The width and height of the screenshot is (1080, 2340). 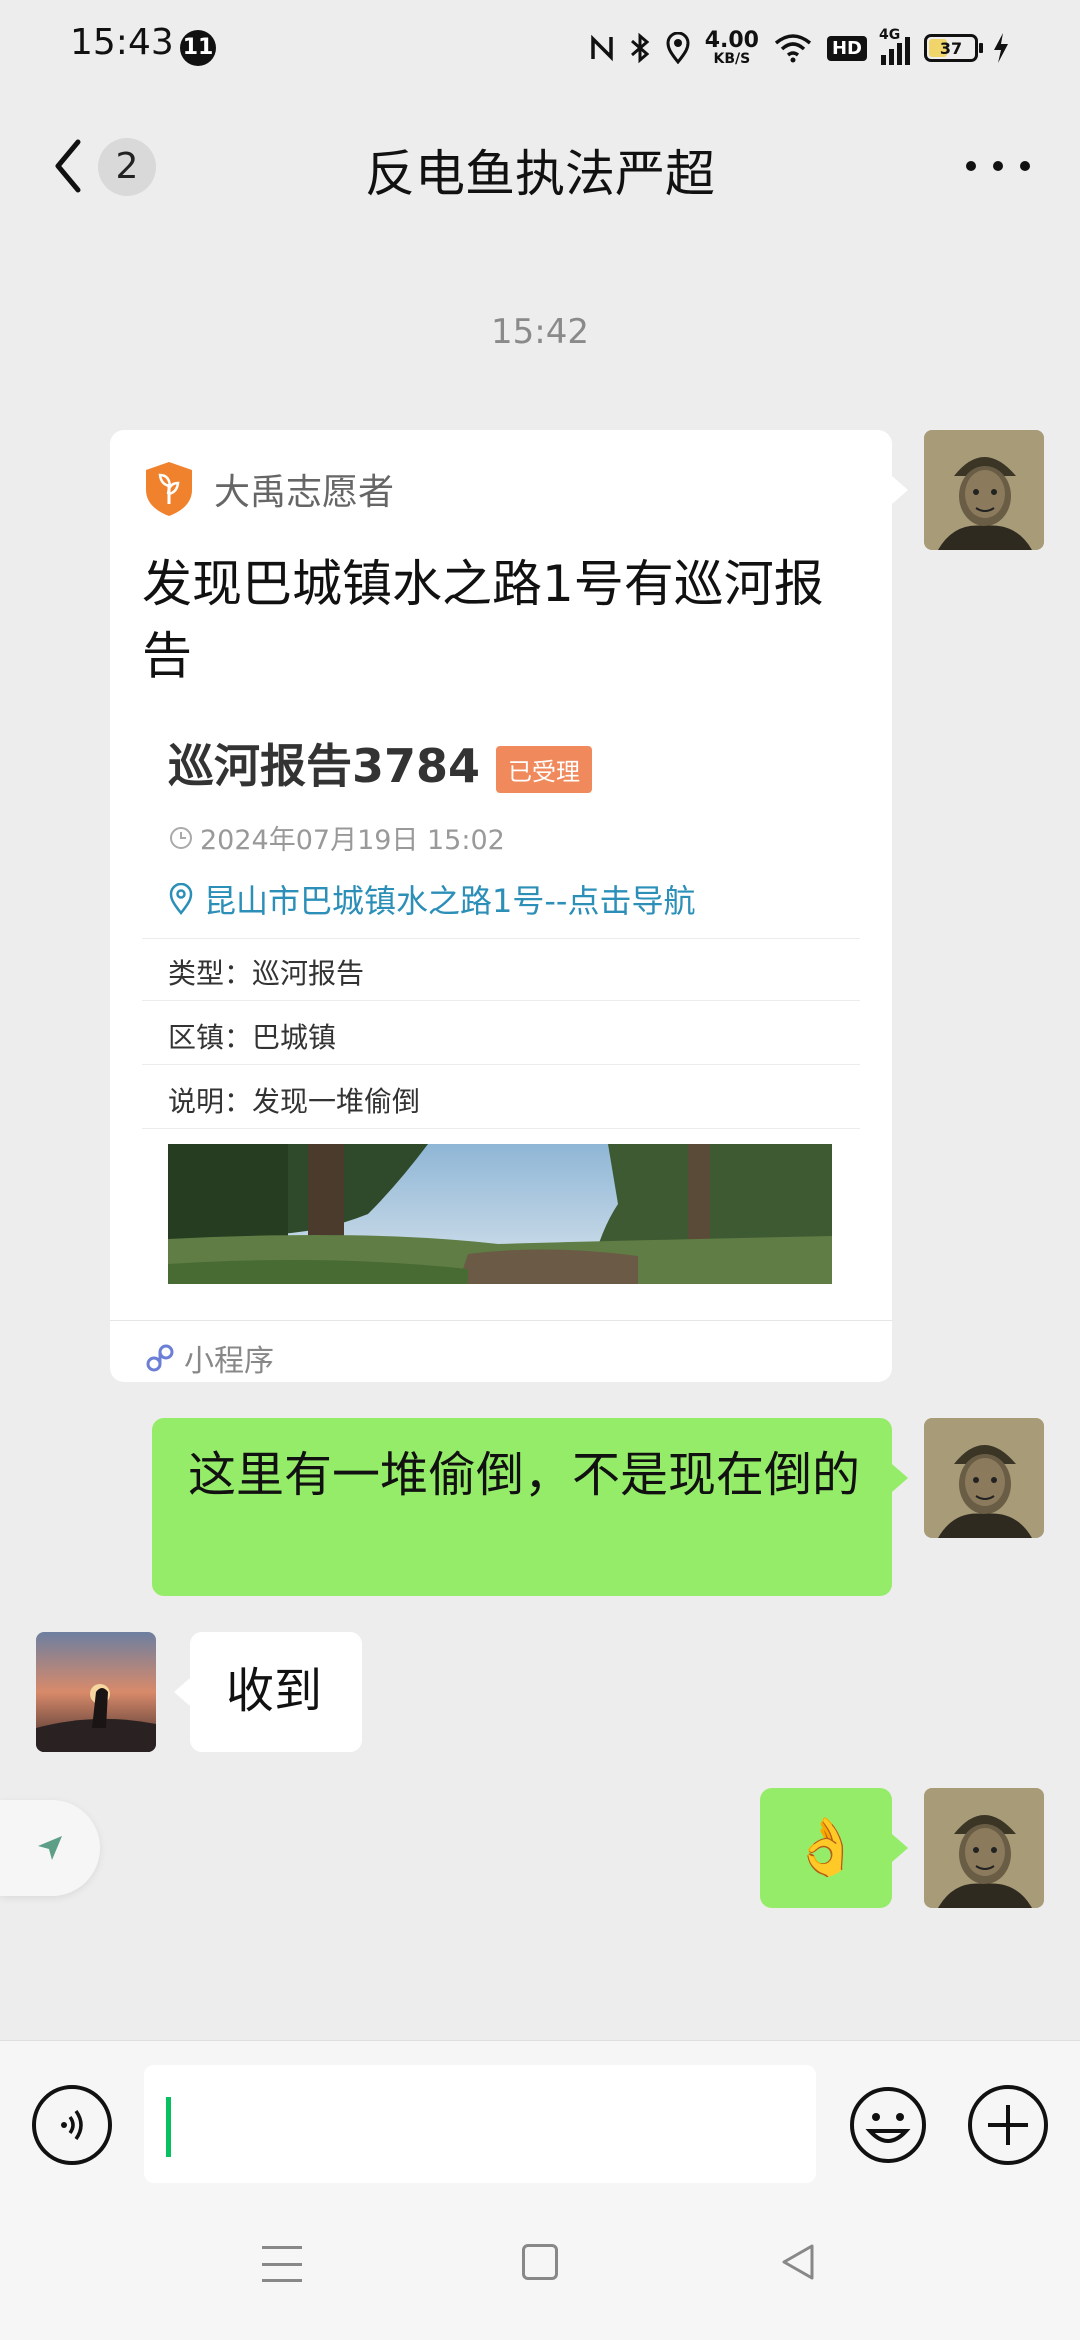 I want to click on card-title: 发现巴城镇水之路1号有巡河报告, so click(x=483, y=620).